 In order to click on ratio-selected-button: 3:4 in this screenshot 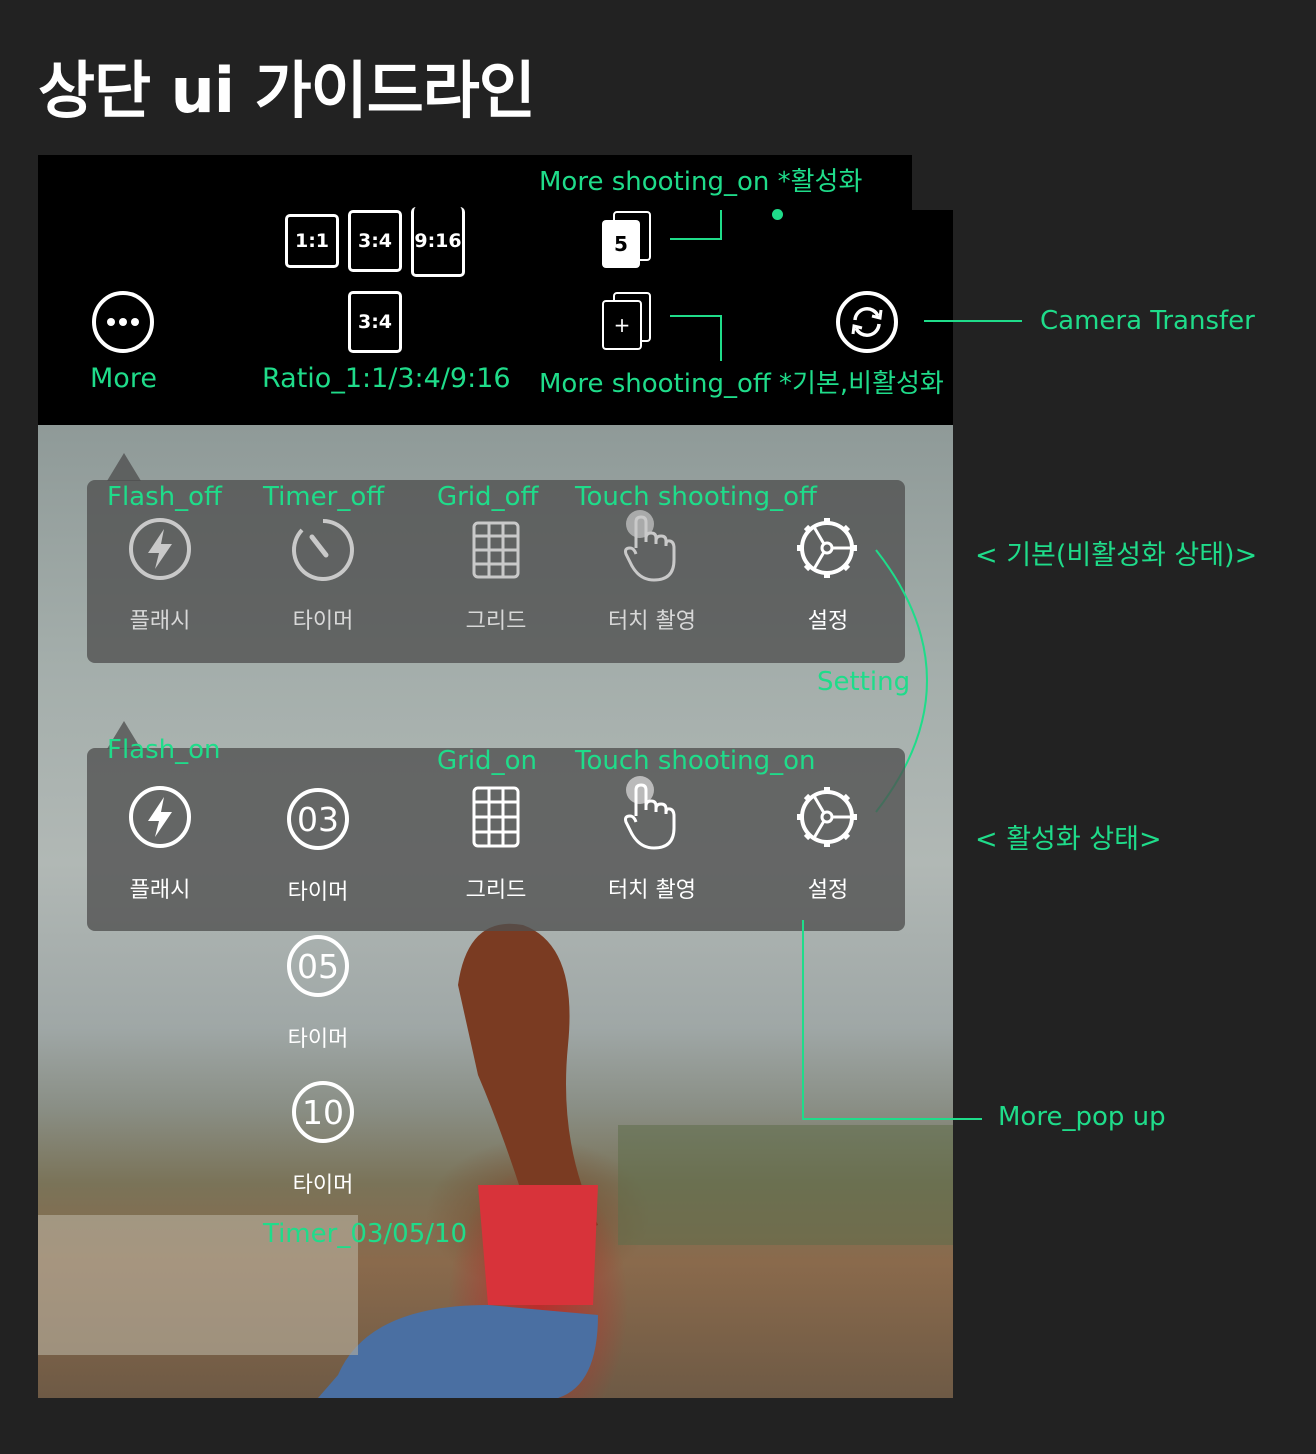, I will do `click(375, 322)`.